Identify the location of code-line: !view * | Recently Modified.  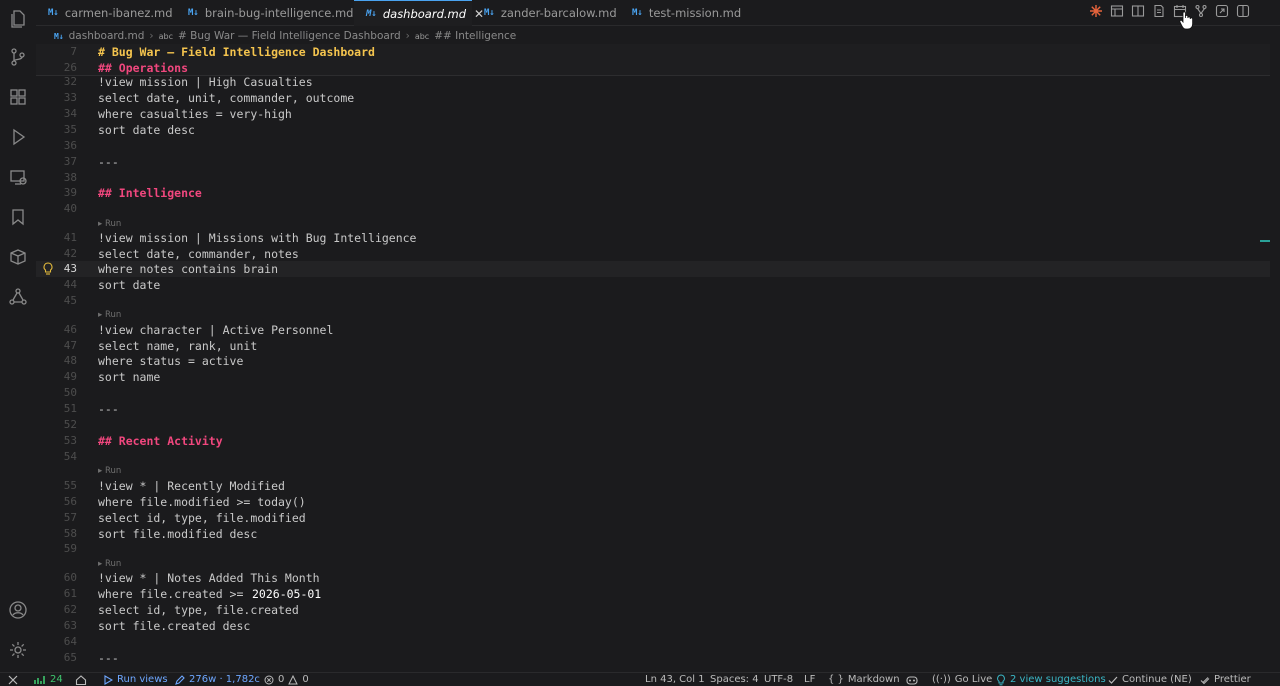
(191, 486).